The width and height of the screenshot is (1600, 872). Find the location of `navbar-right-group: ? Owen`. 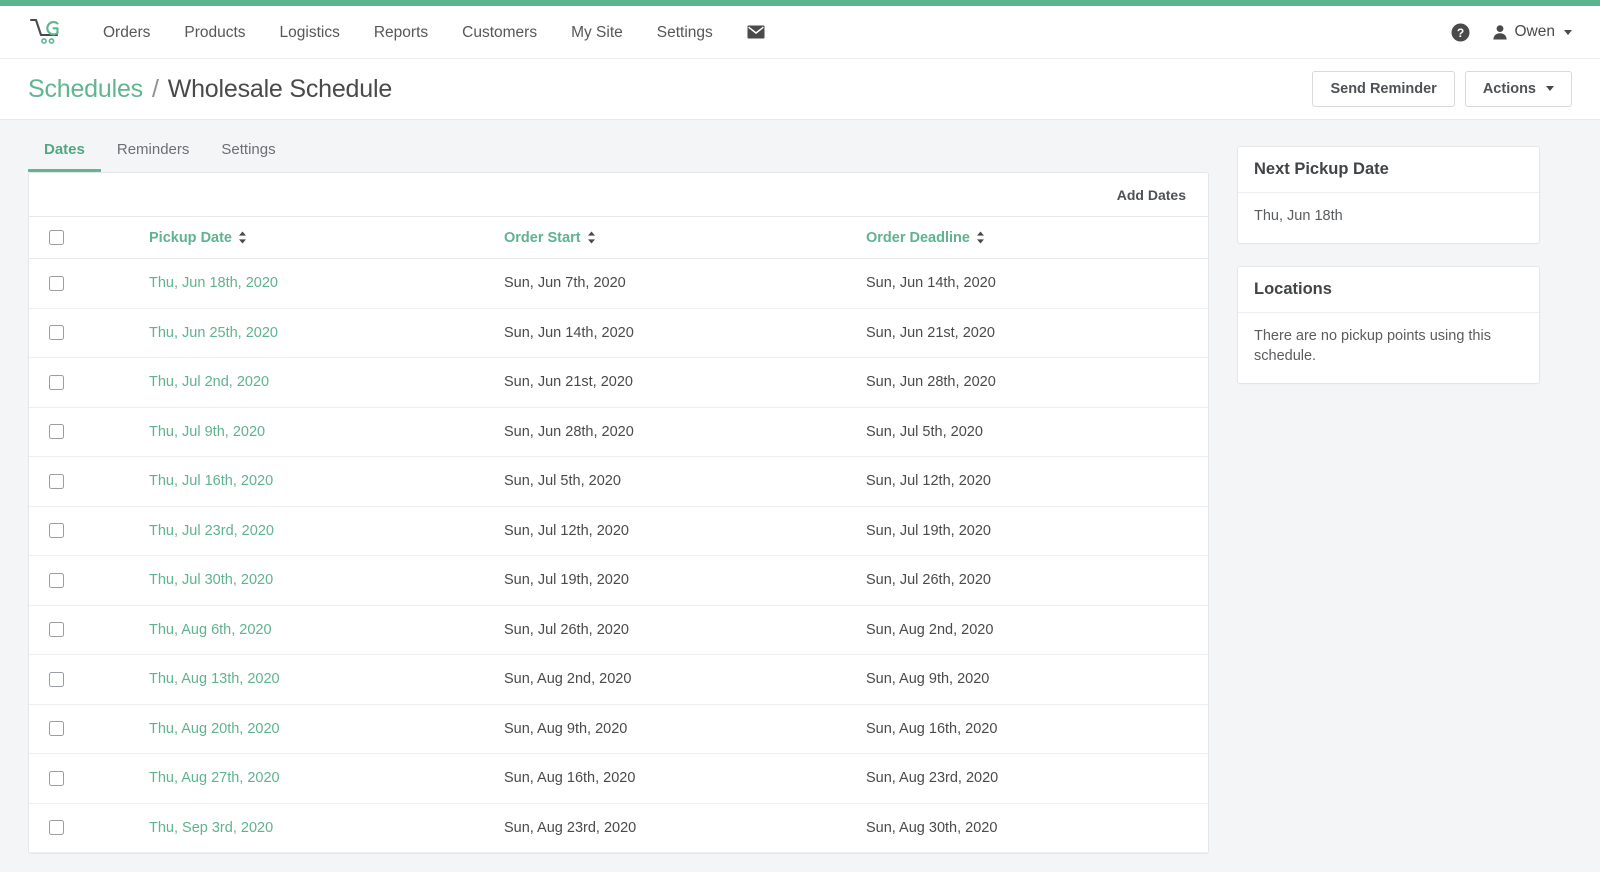

navbar-right-group: ? Owen is located at coordinates (1511, 32).